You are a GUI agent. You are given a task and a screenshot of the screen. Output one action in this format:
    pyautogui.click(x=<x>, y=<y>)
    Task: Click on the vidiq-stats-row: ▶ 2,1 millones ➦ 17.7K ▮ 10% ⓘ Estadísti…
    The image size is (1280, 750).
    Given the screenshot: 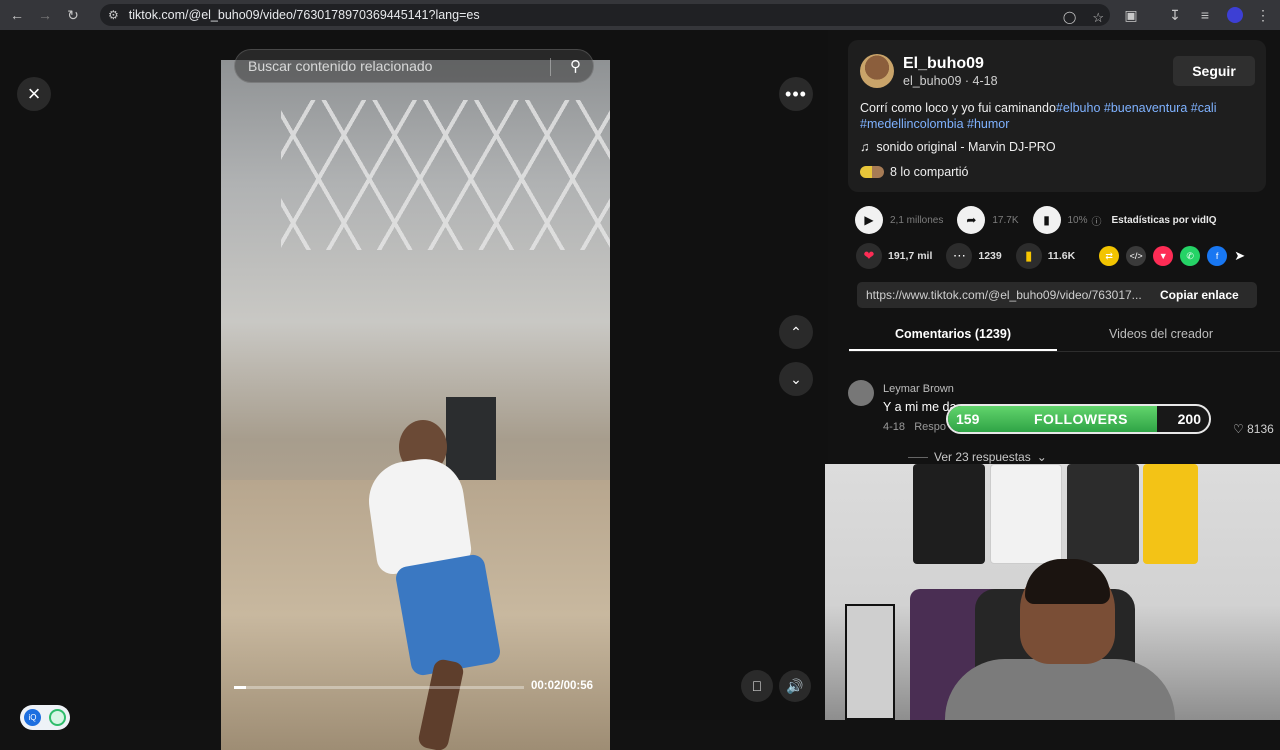 What is the action you would take?
    pyautogui.click(x=1057, y=220)
    